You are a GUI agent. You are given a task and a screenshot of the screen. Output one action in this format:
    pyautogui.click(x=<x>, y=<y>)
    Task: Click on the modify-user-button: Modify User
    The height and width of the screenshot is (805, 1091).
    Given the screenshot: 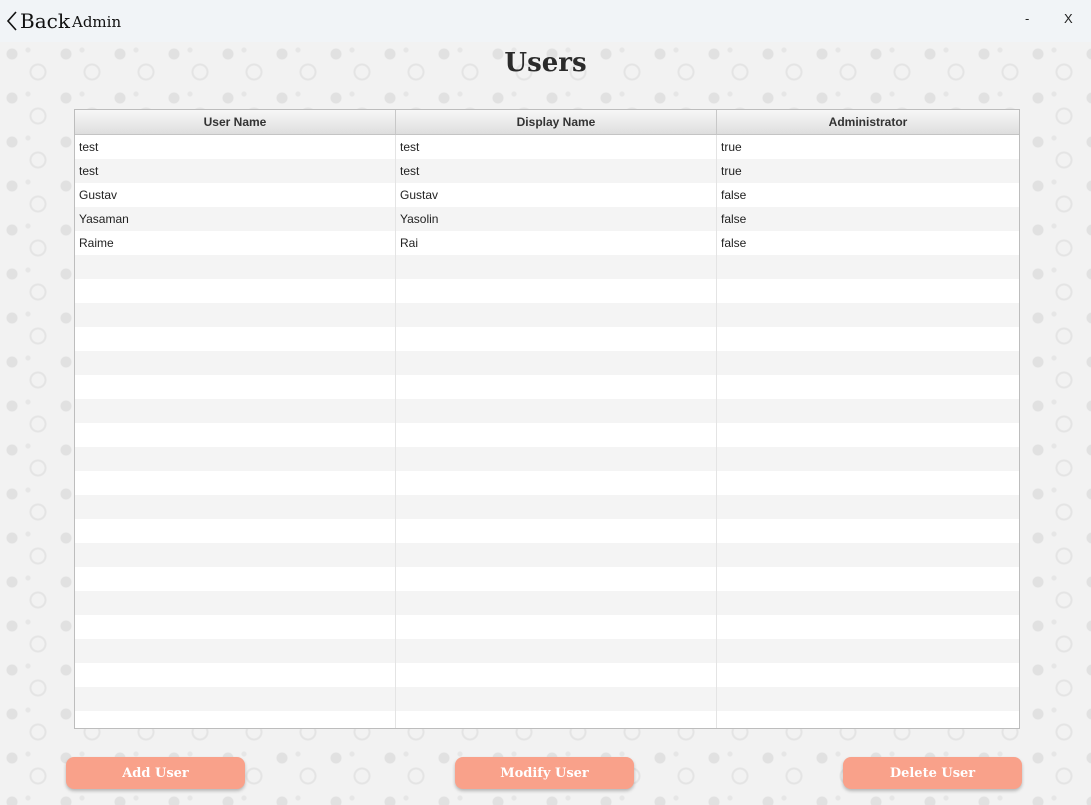 What is the action you would take?
    pyautogui.click(x=544, y=773)
    